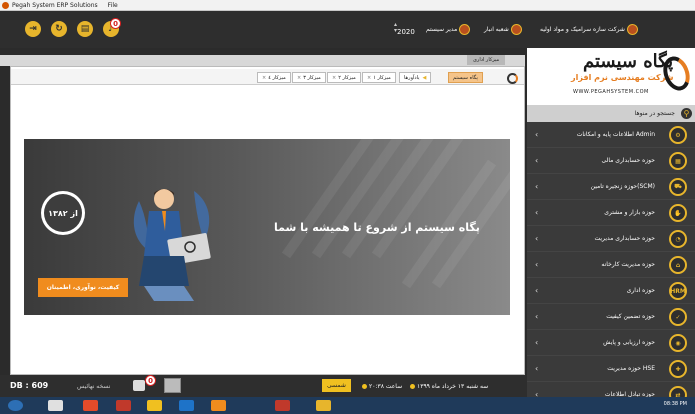 This screenshot has height=414, width=695. What do you see at coordinates (453, 386) in the screenshot?
I see `date-text: سه شنبه ۱۳ خرداد ماه ۱۳۹۹` at bounding box center [453, 386].